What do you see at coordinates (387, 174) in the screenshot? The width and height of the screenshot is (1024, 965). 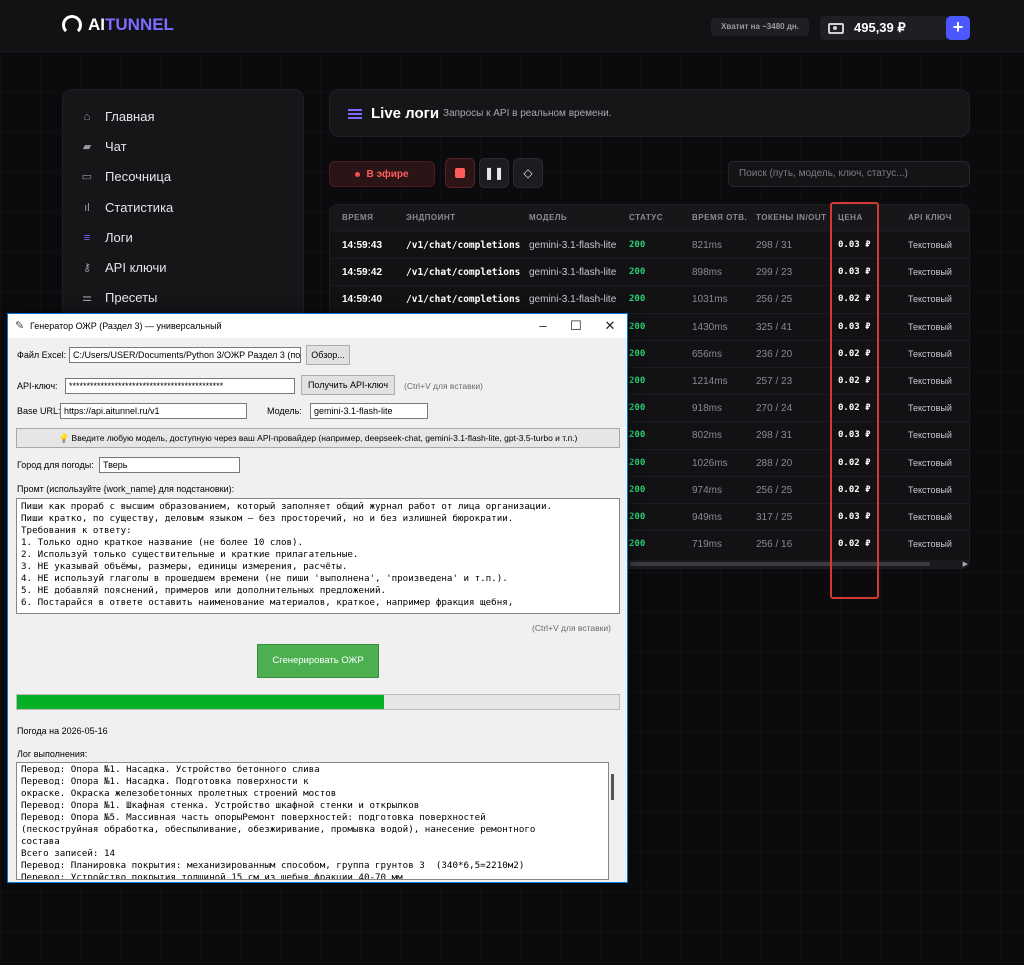 I see `live-status-label: В эфире` at bounding box center [387, 174].